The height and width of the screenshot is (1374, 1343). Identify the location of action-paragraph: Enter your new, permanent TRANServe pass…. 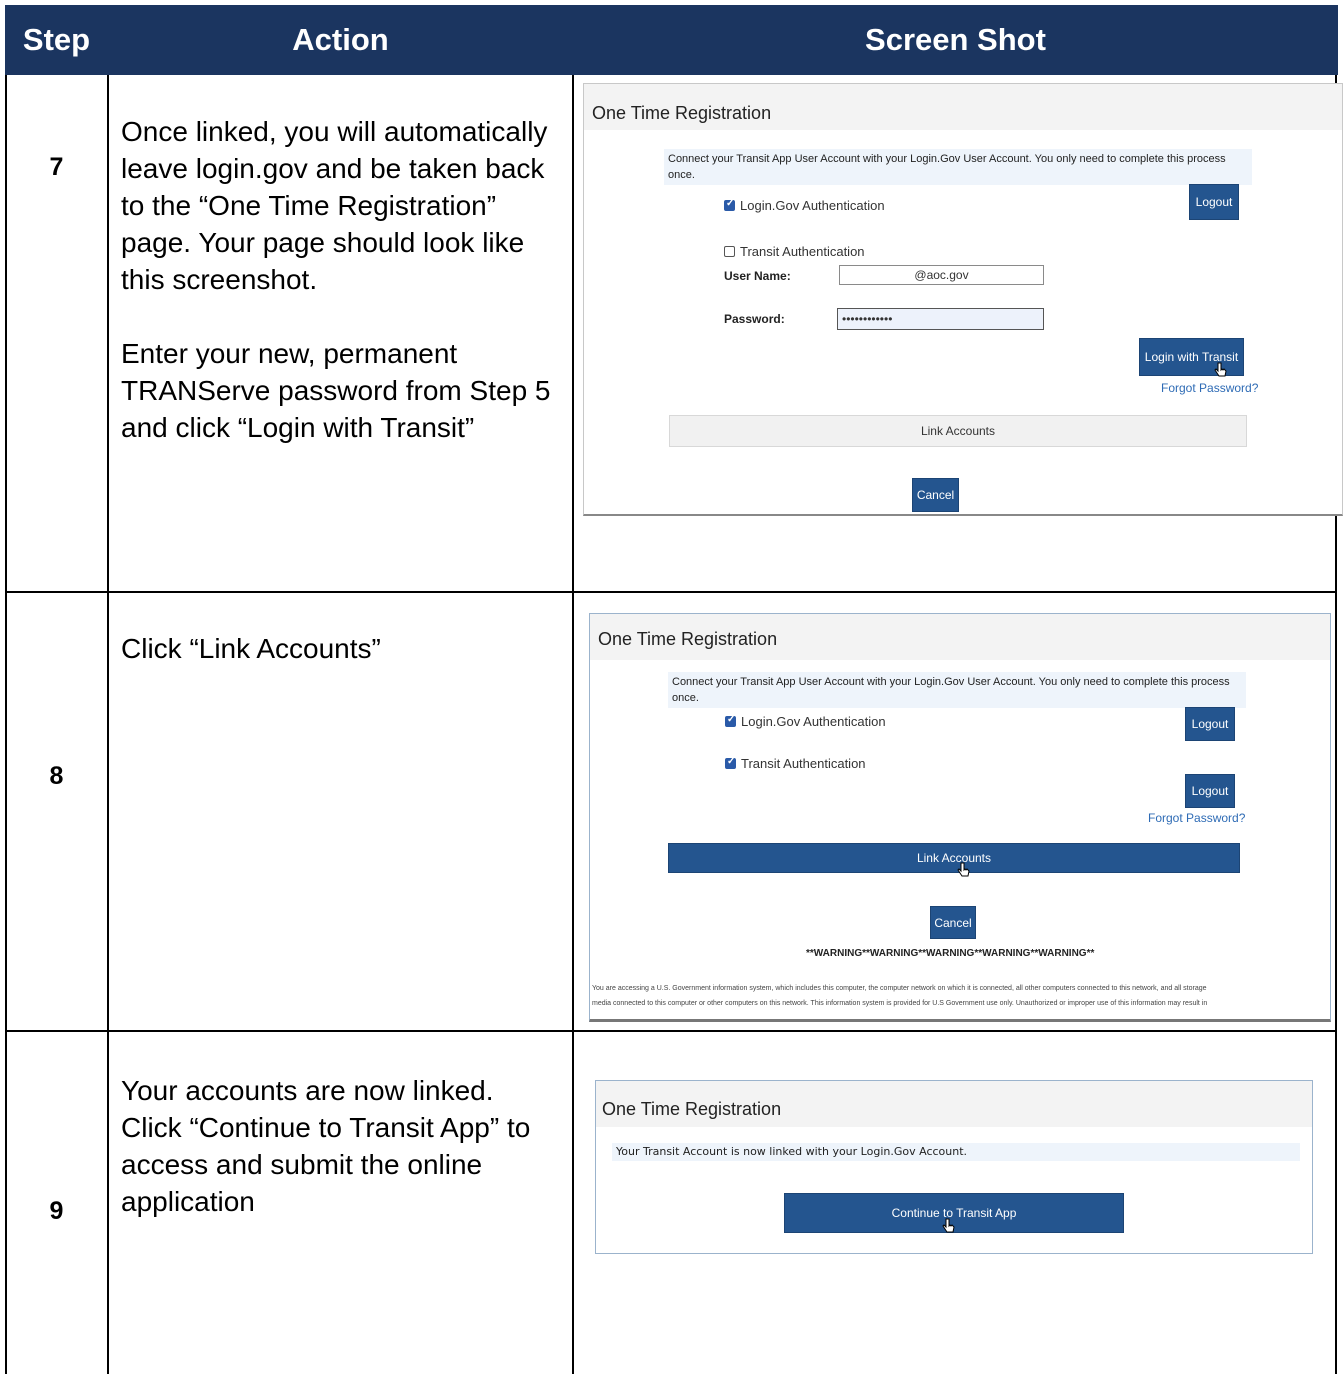
(336, 390).